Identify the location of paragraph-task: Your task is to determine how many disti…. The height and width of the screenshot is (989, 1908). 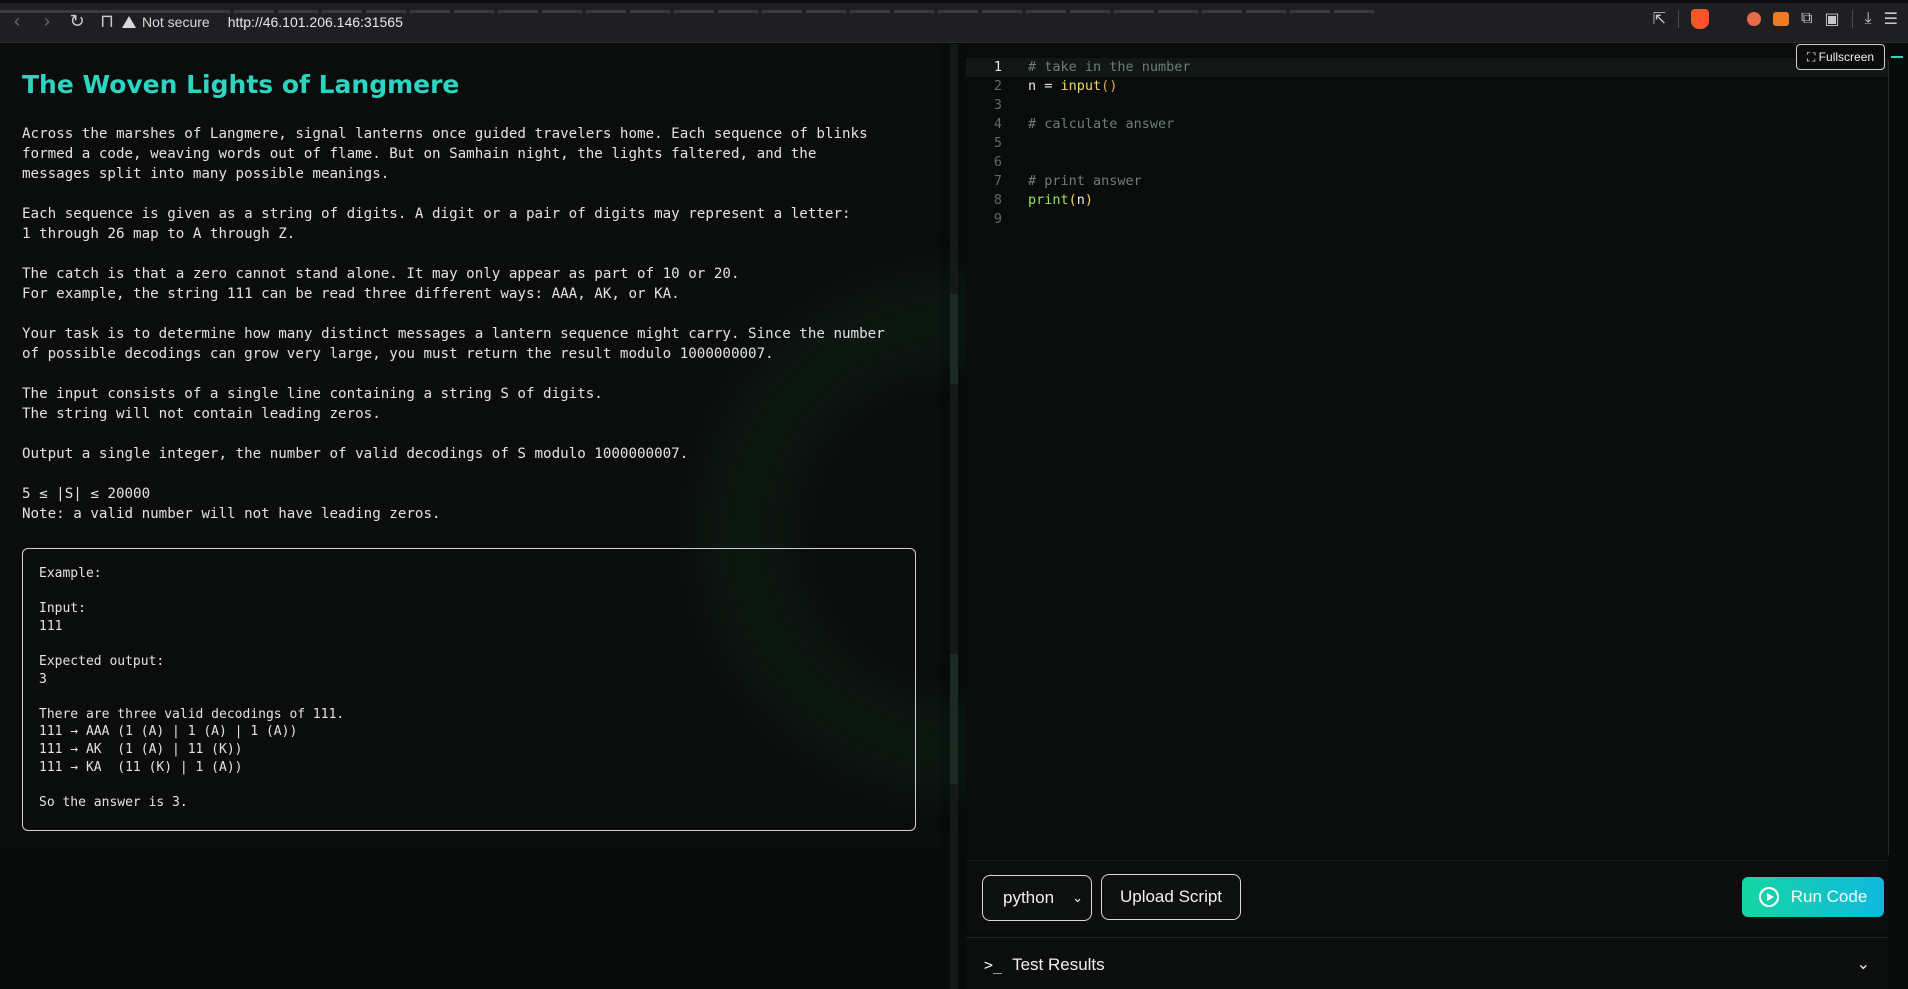
(453, 344).